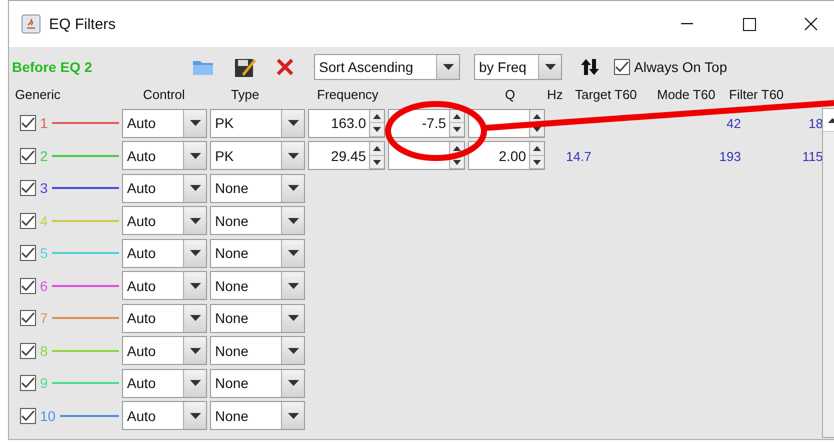  What do you see at coordinates (348, 94) in the screenshot?
I see `column-header: Frequency` at bounding box center [348, 94].